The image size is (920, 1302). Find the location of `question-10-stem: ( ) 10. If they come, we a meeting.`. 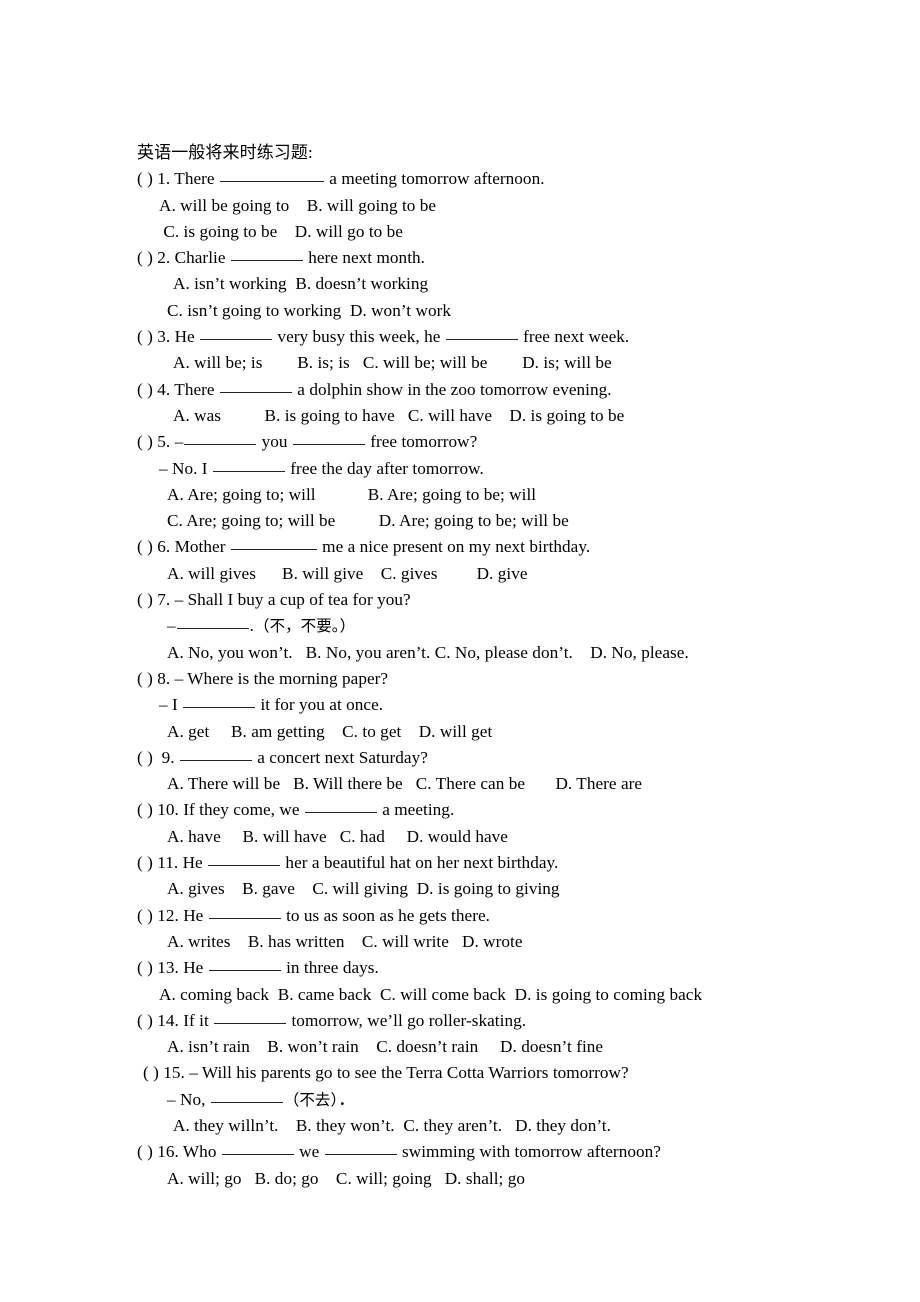

question-10-stem: ( ) 10. If they come, we a meeting. is located at coordinates (528, 810).